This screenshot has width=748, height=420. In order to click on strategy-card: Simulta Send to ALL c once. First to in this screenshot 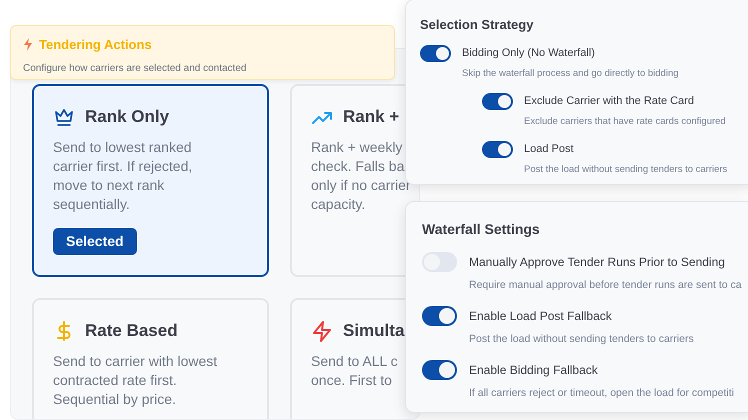, I will do `click(354, 358)`.